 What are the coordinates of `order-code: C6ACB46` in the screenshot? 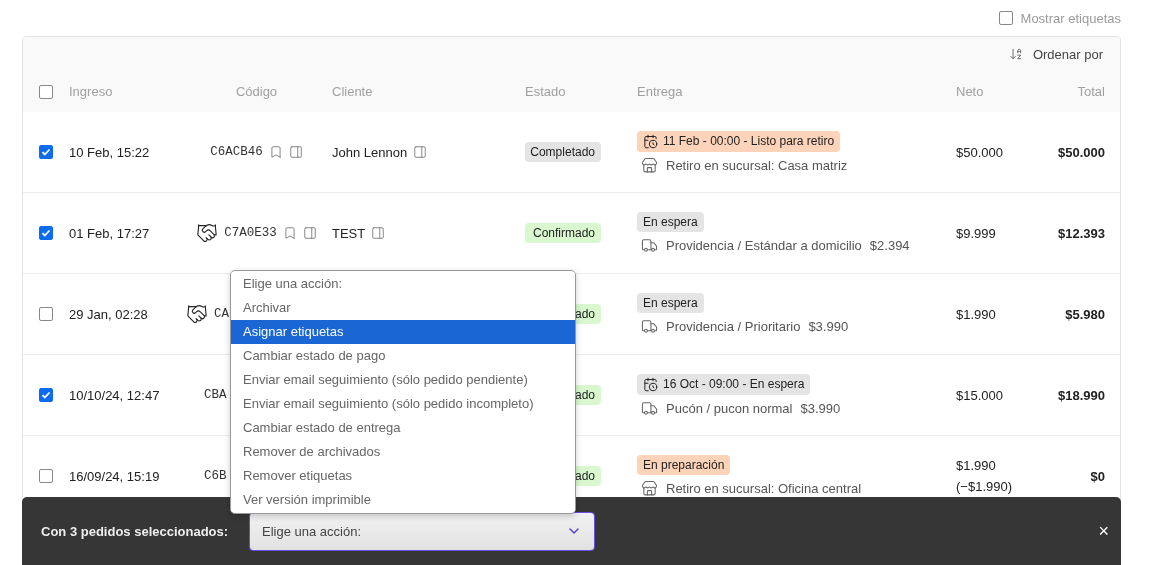 It's located at (236, 152).